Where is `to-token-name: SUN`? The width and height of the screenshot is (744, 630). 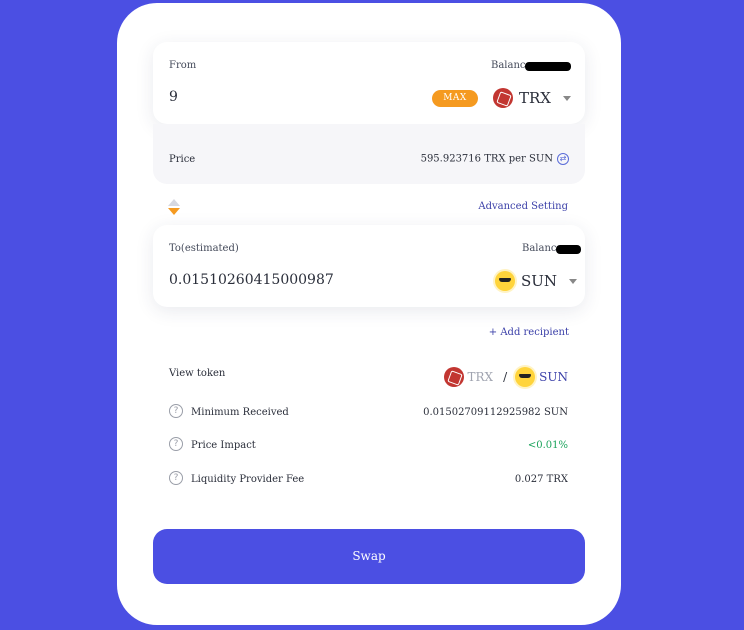
to-token-name: SUN is located at coordinates (539, 281).